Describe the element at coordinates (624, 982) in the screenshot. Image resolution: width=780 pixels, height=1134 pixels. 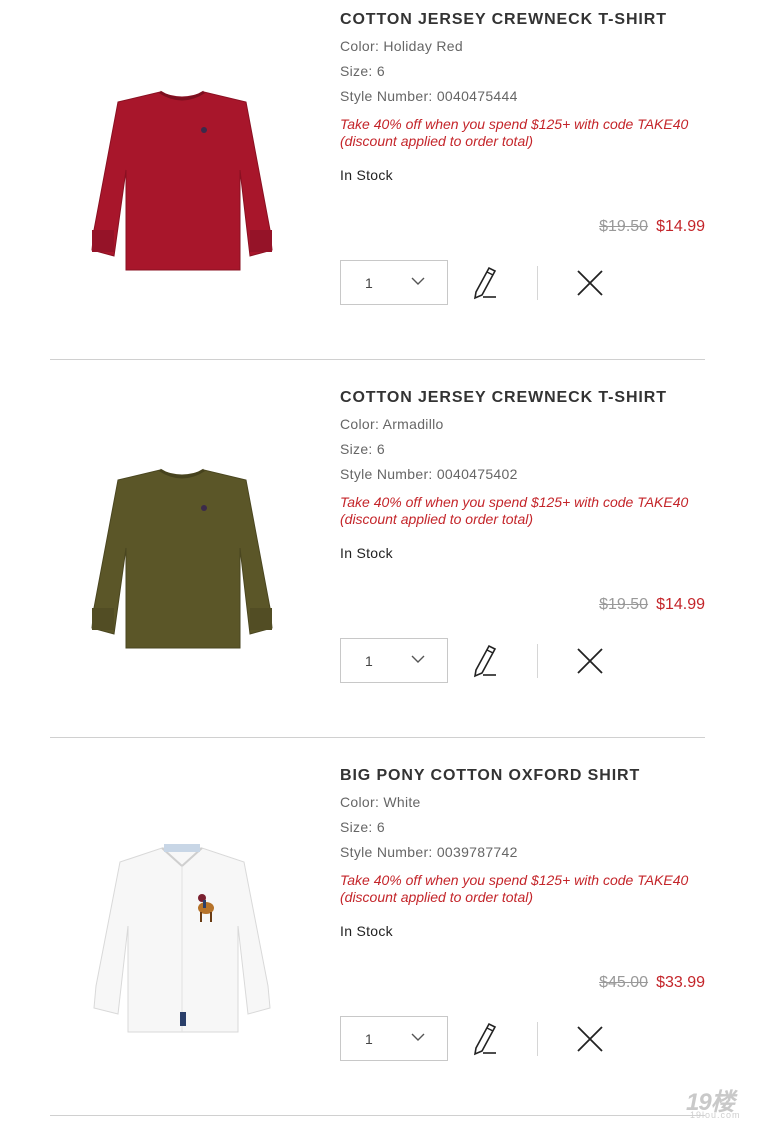
I see `original-price: $45.00` at that location.